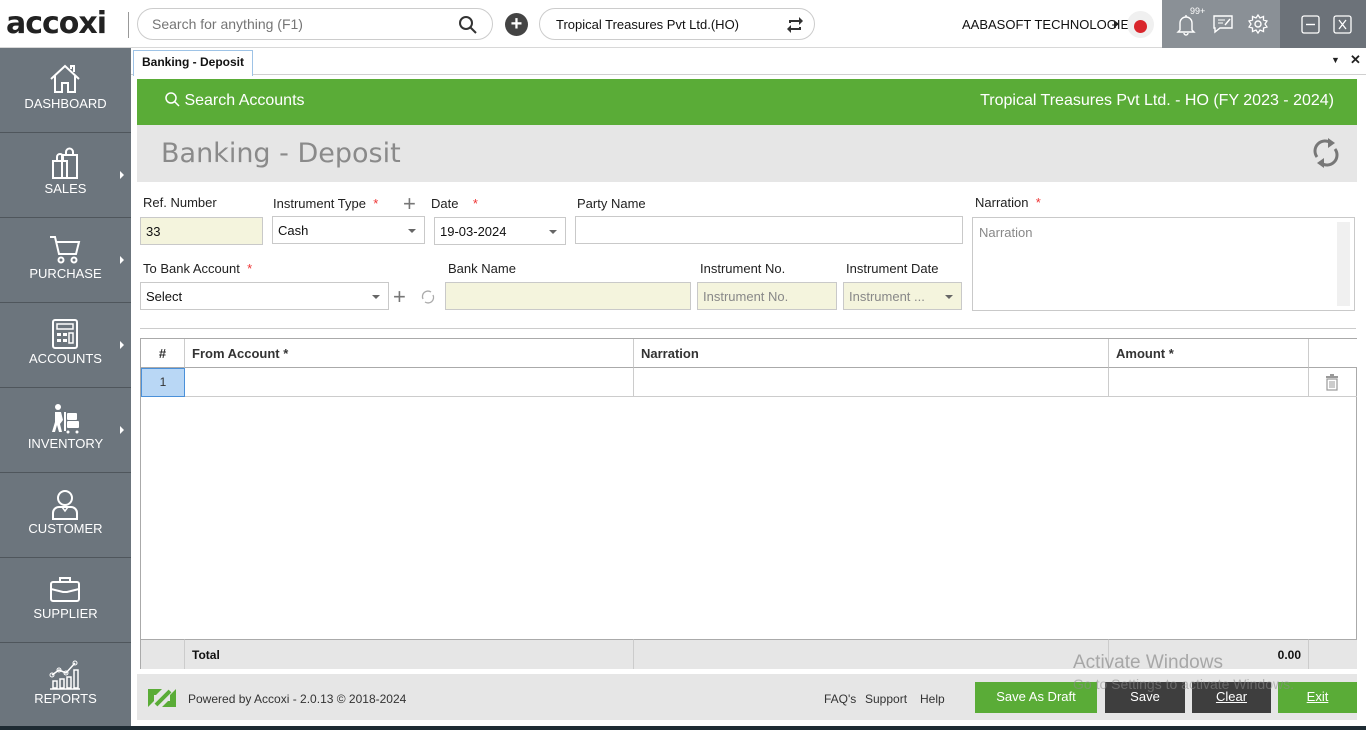  I want to click on home-icon, so click(65, 78).